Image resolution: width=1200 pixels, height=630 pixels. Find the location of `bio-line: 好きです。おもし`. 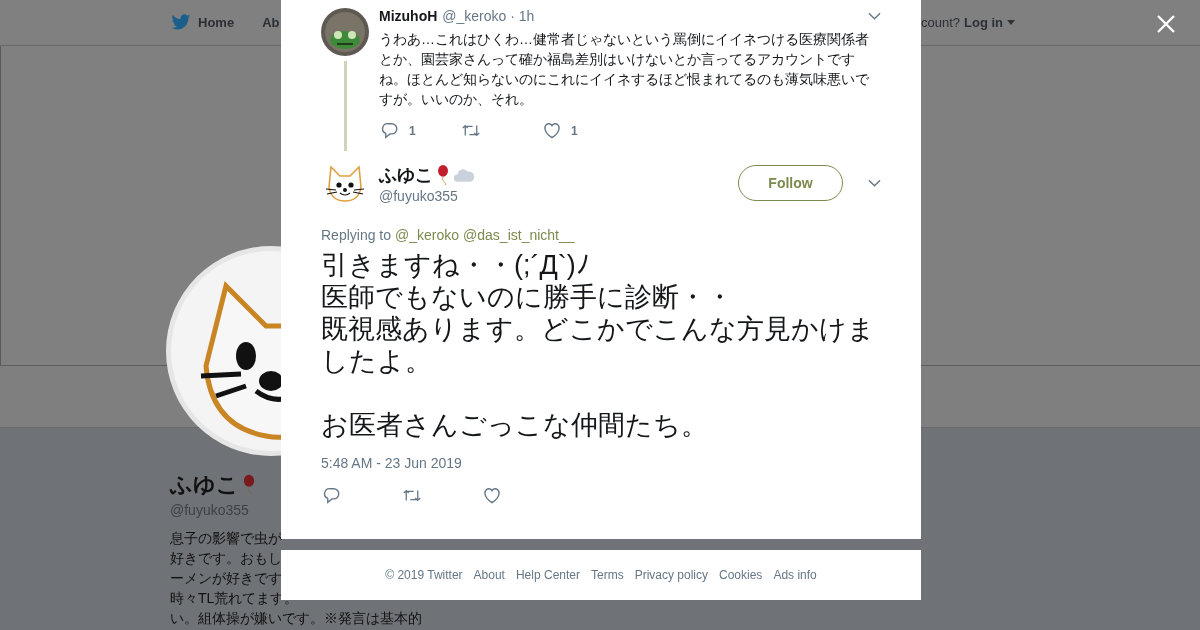

bio-line: 好きです。おもし is located at coordinates (226, 558).